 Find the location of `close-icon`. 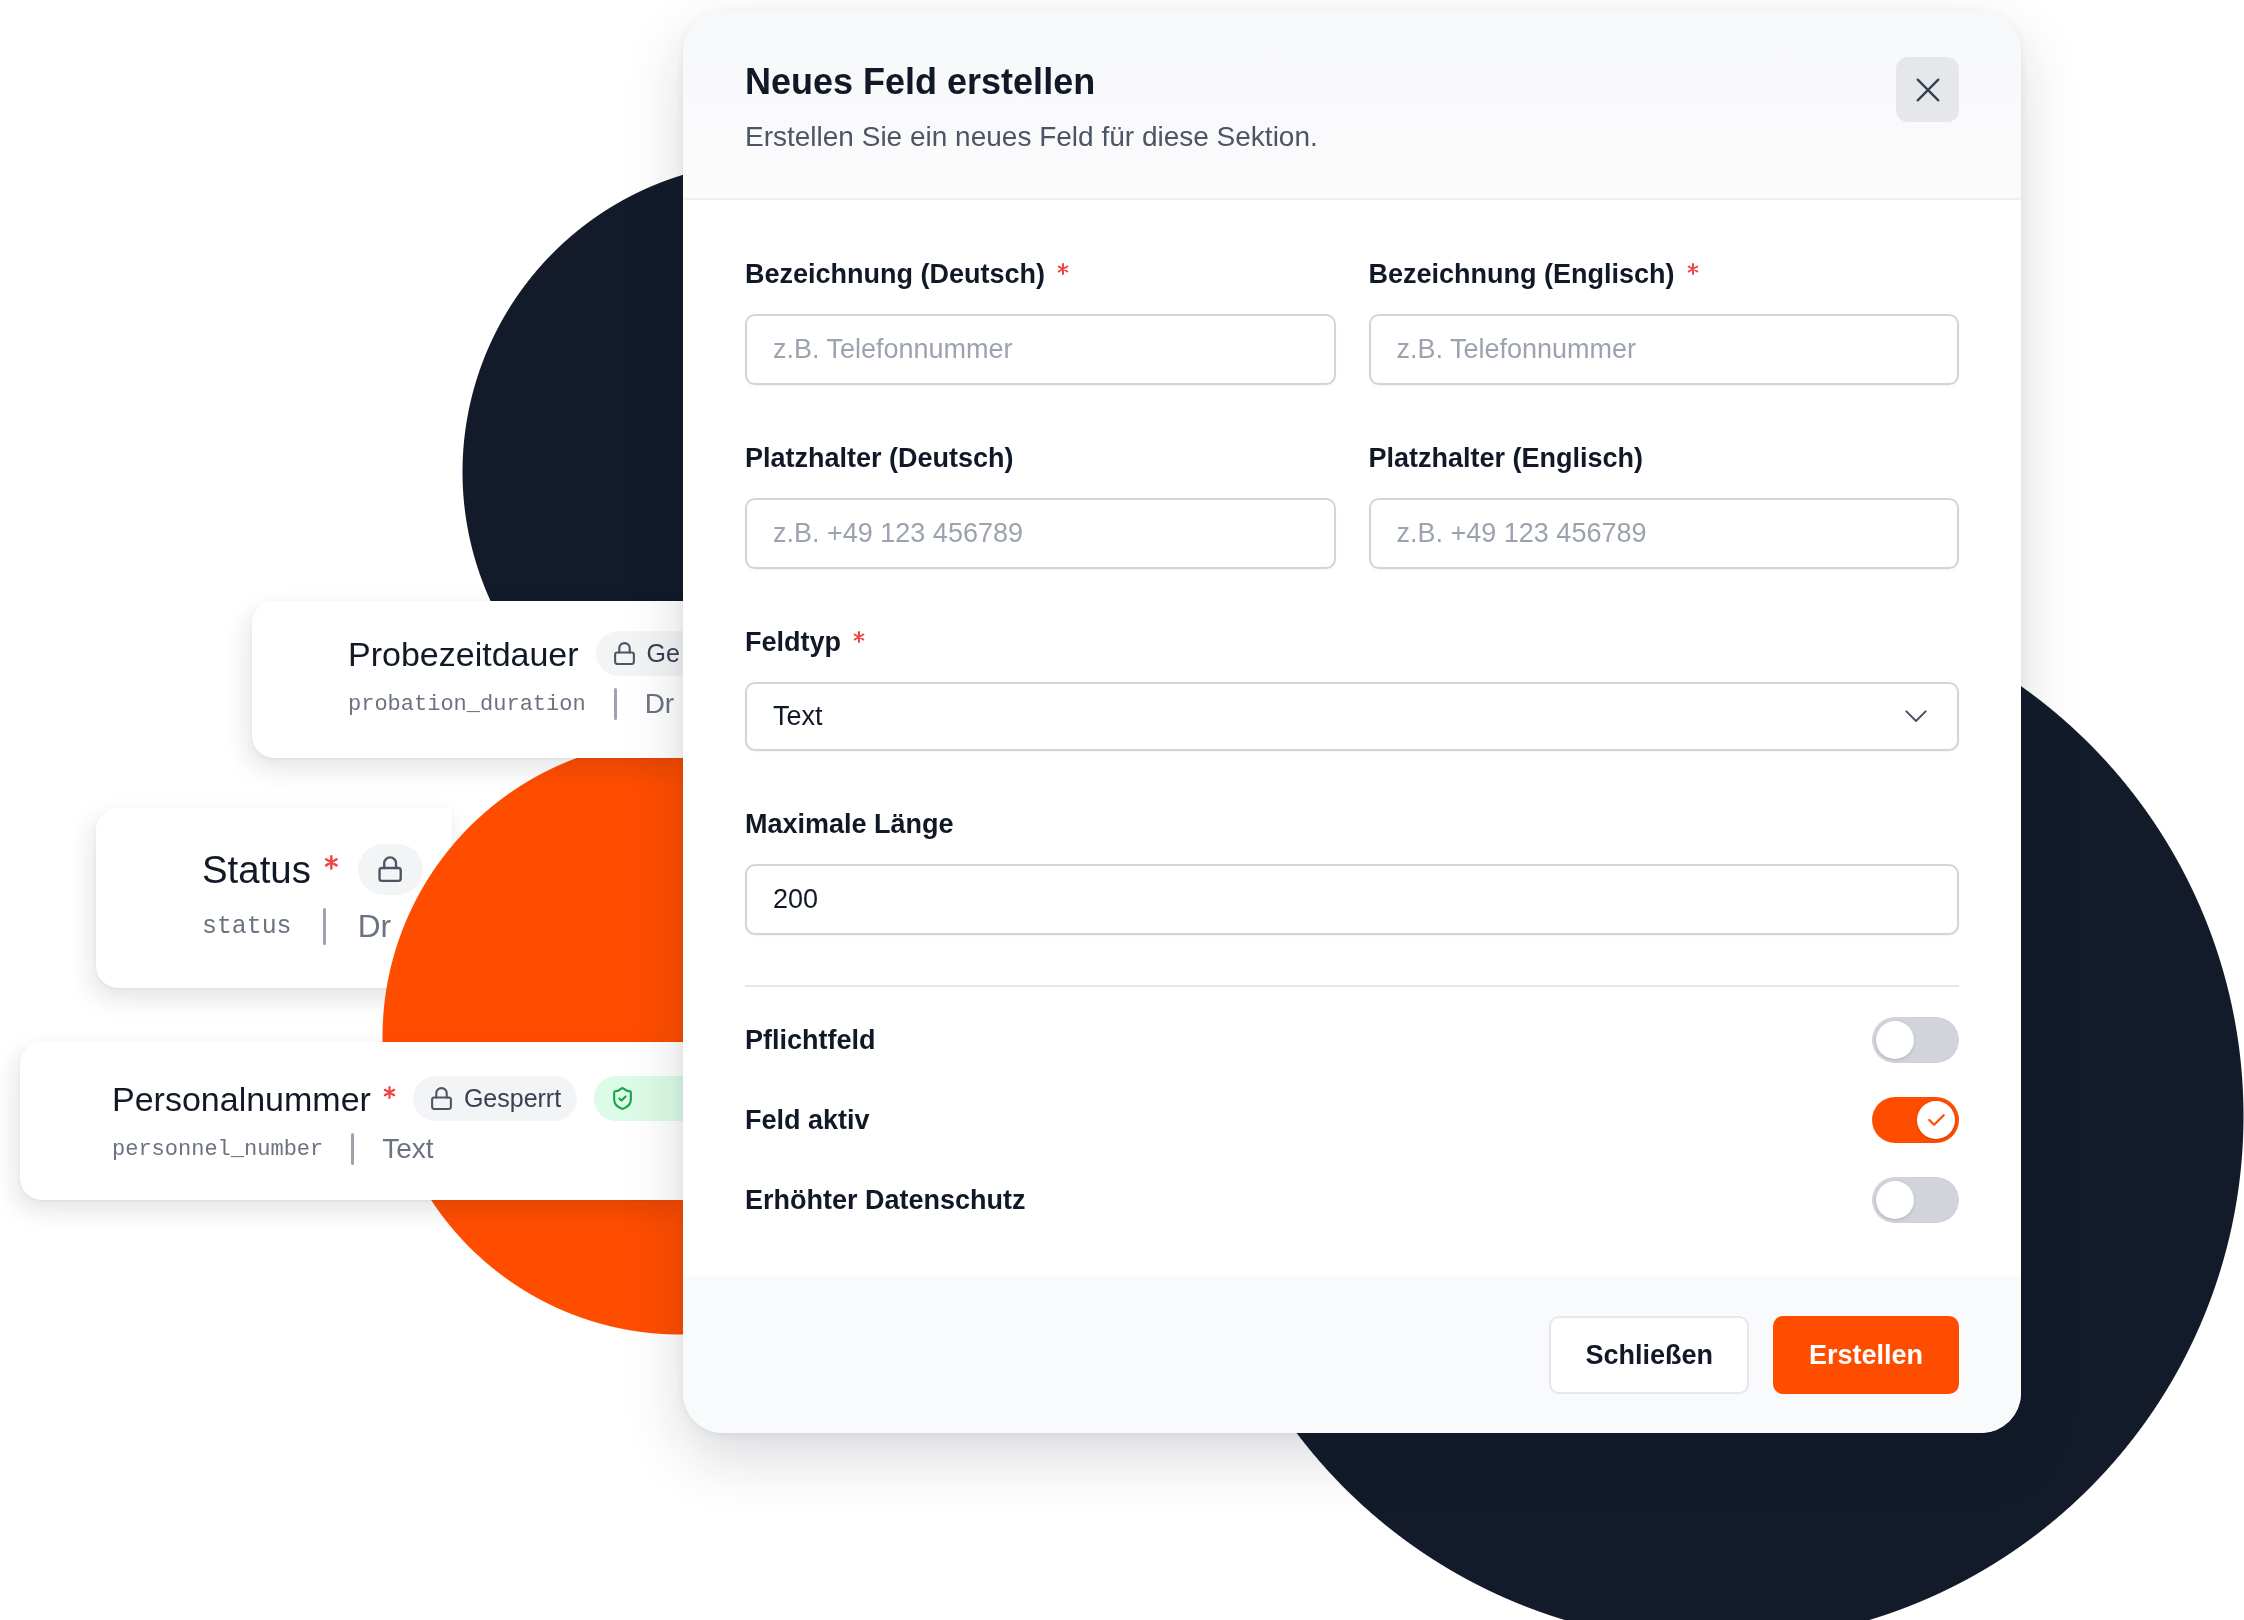

close-icon is located at coordinates (1927, 89).